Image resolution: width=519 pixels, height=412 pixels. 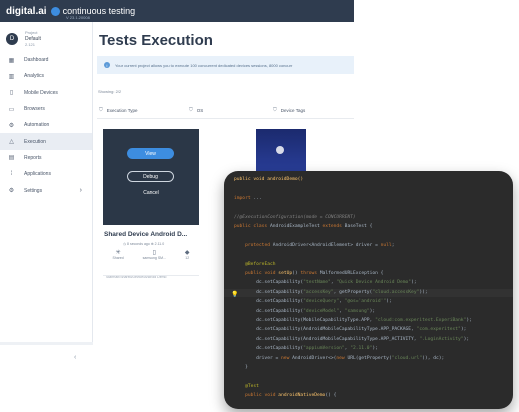 I want to click on sidebar-scrollbar, so click(x=46, y=343).